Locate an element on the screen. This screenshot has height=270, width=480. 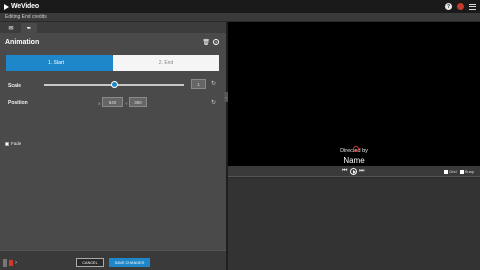
tab-text: ✉ is located at coordinates (11, 28).